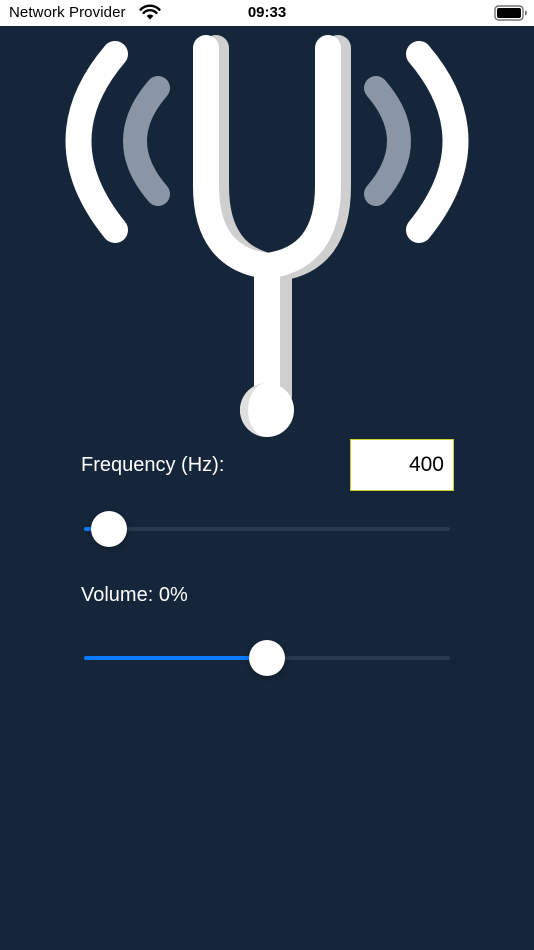 The image size is (534, 950). I want to click on frequency-slider, so click(267, 529).